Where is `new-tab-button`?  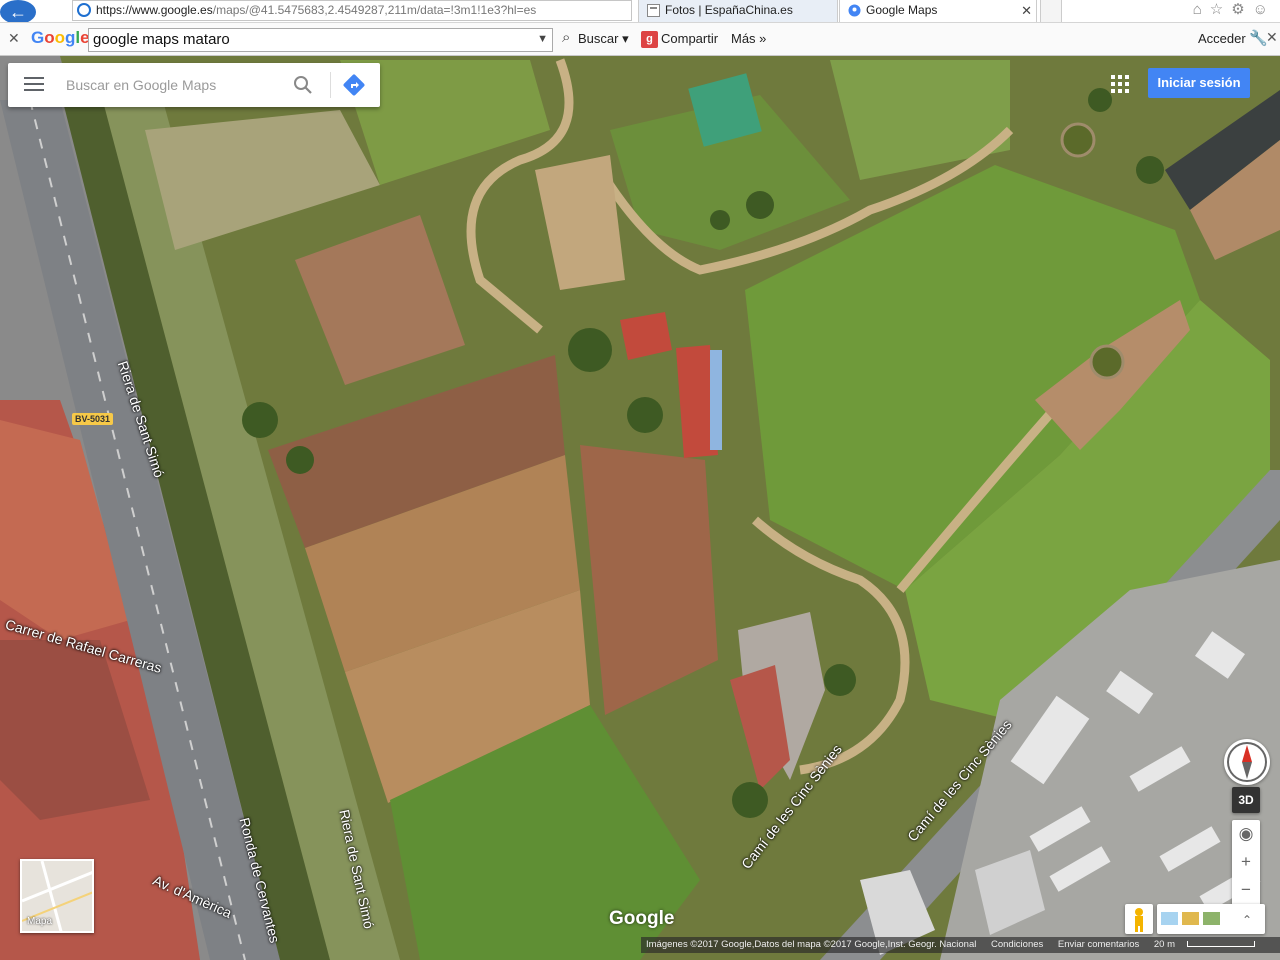 new-tab-button is located at coordinates (1051, 11).